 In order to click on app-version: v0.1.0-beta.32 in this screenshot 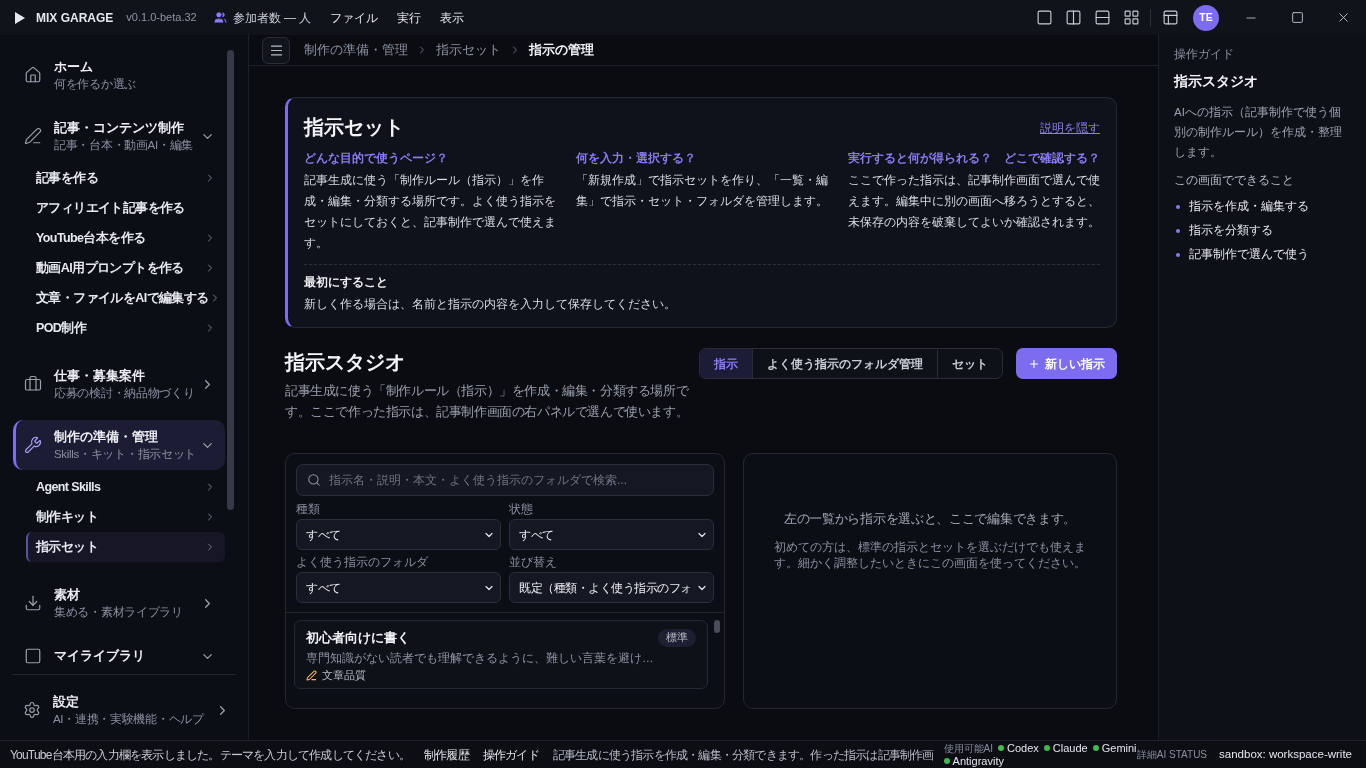, I will do `click(161, 18)`.